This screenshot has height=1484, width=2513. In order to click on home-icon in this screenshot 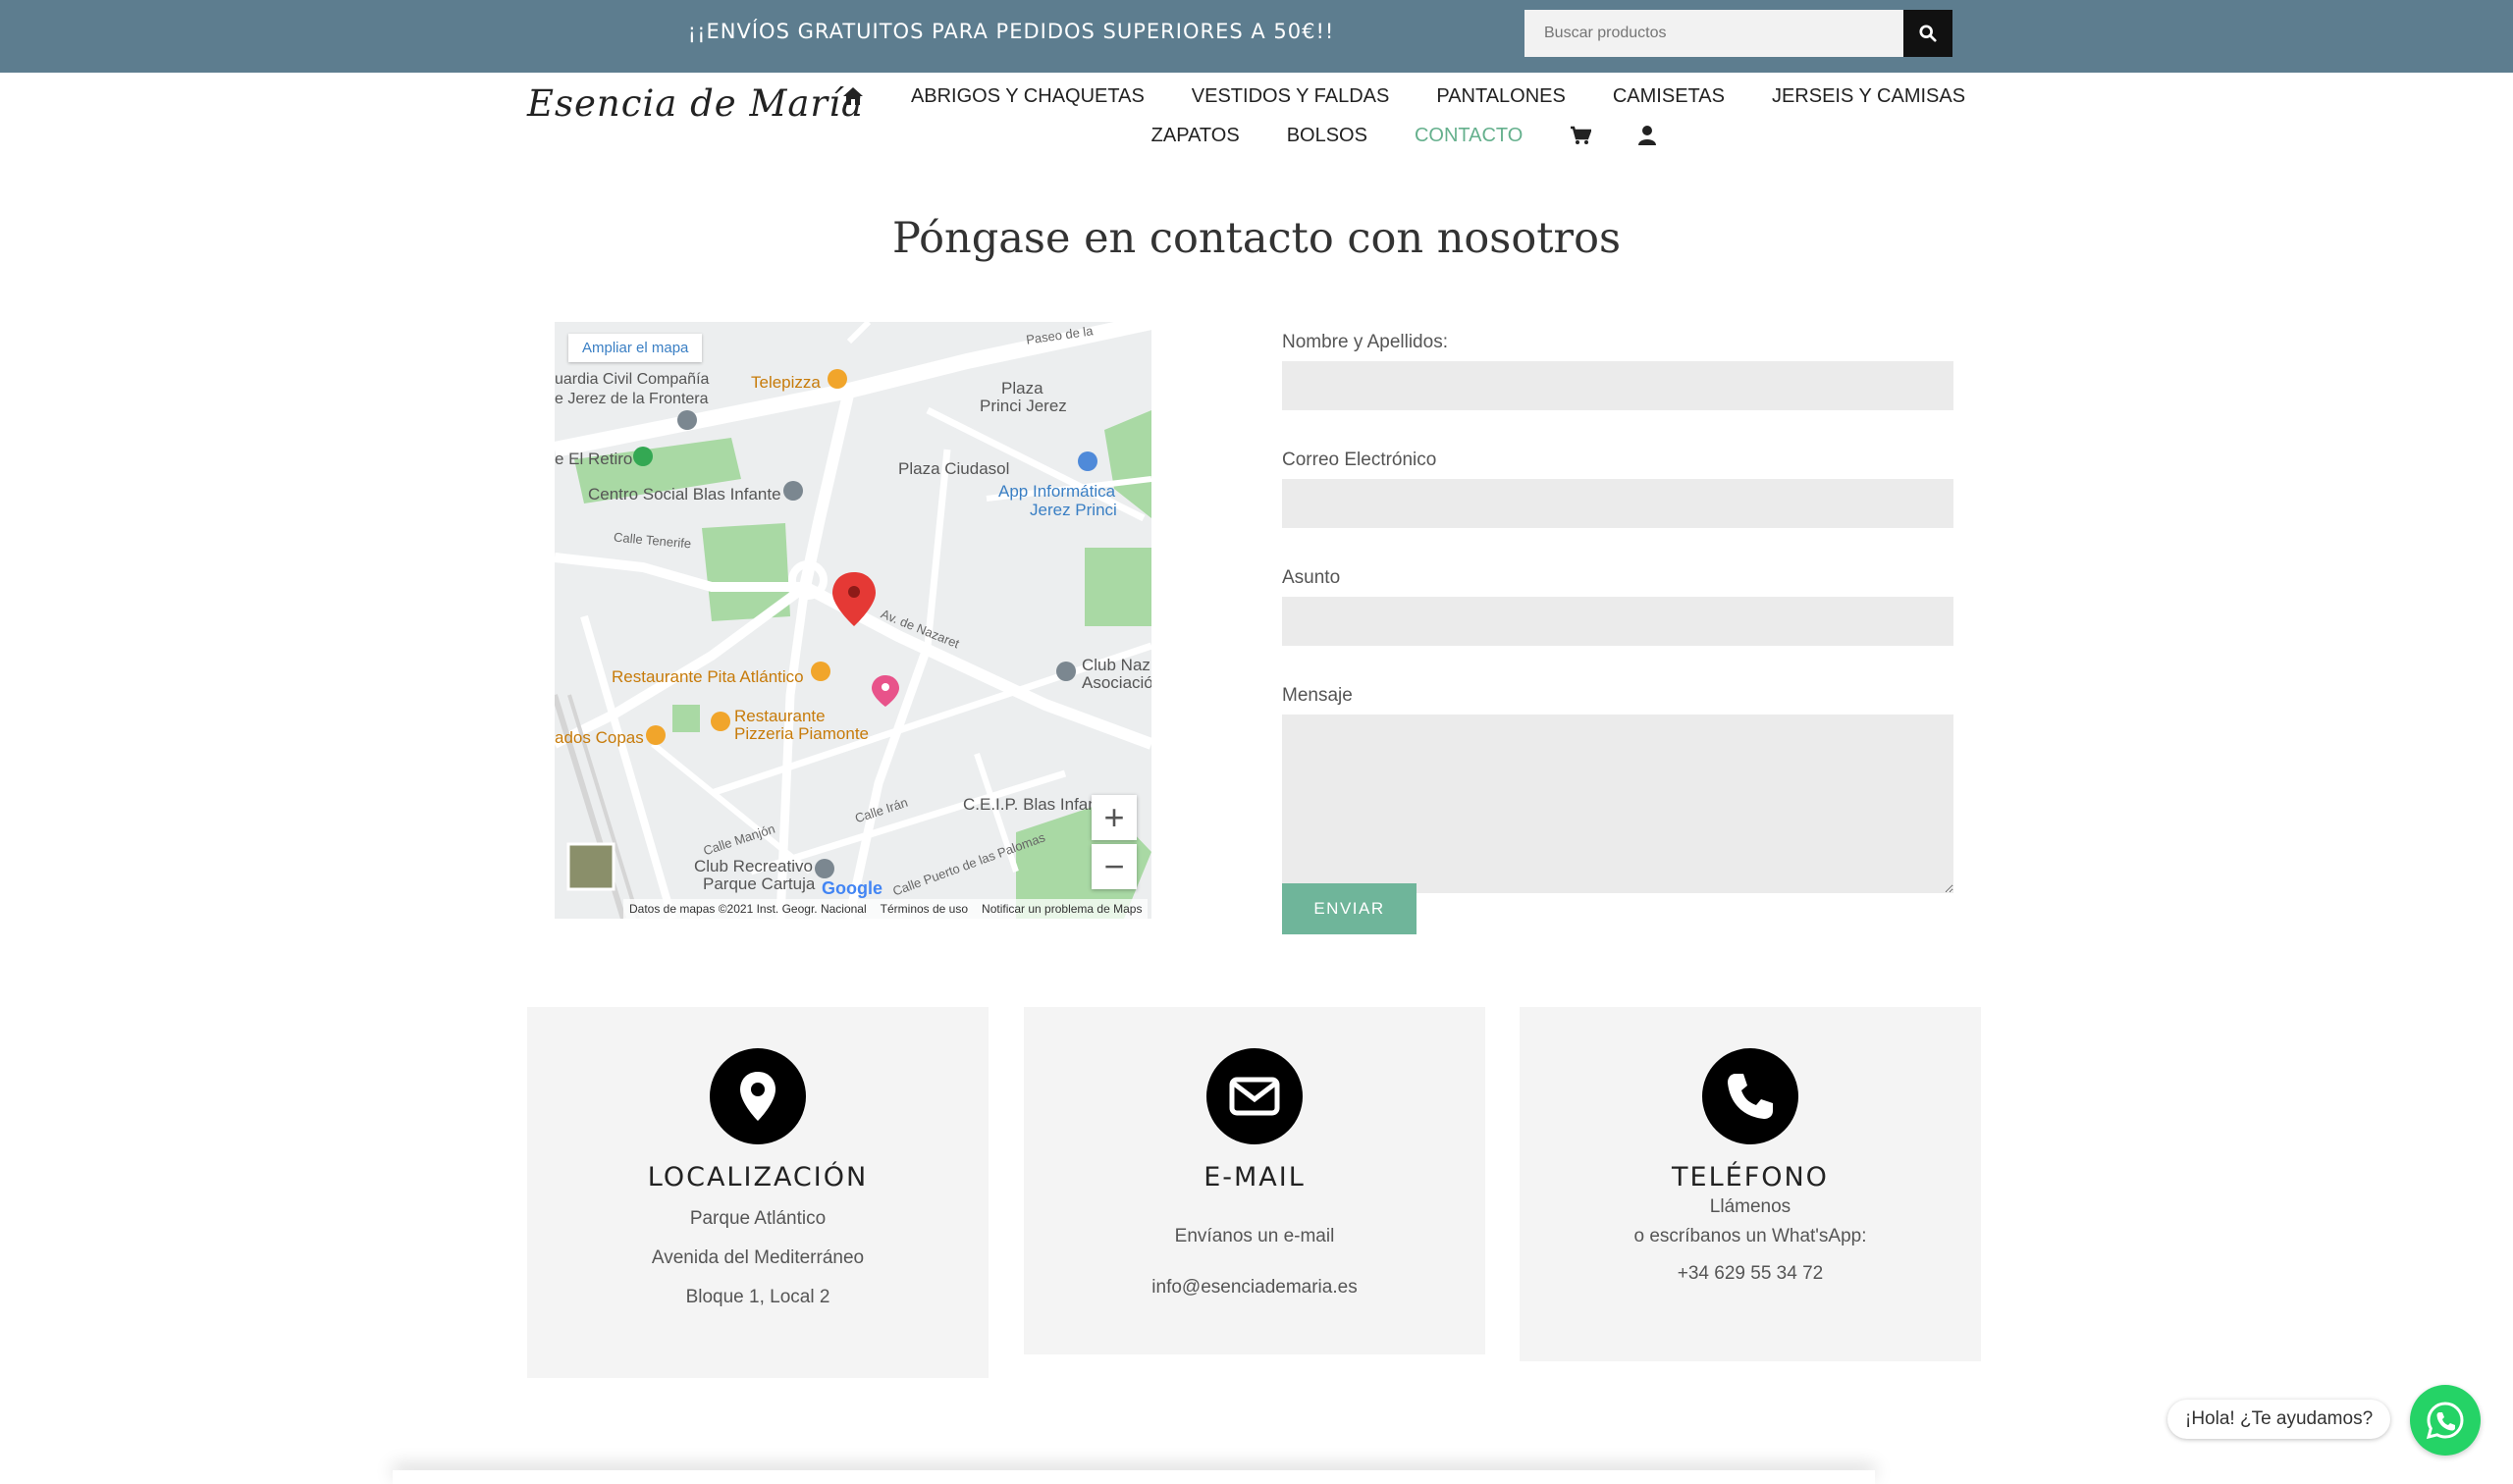, I will do `click(853, 96)`.